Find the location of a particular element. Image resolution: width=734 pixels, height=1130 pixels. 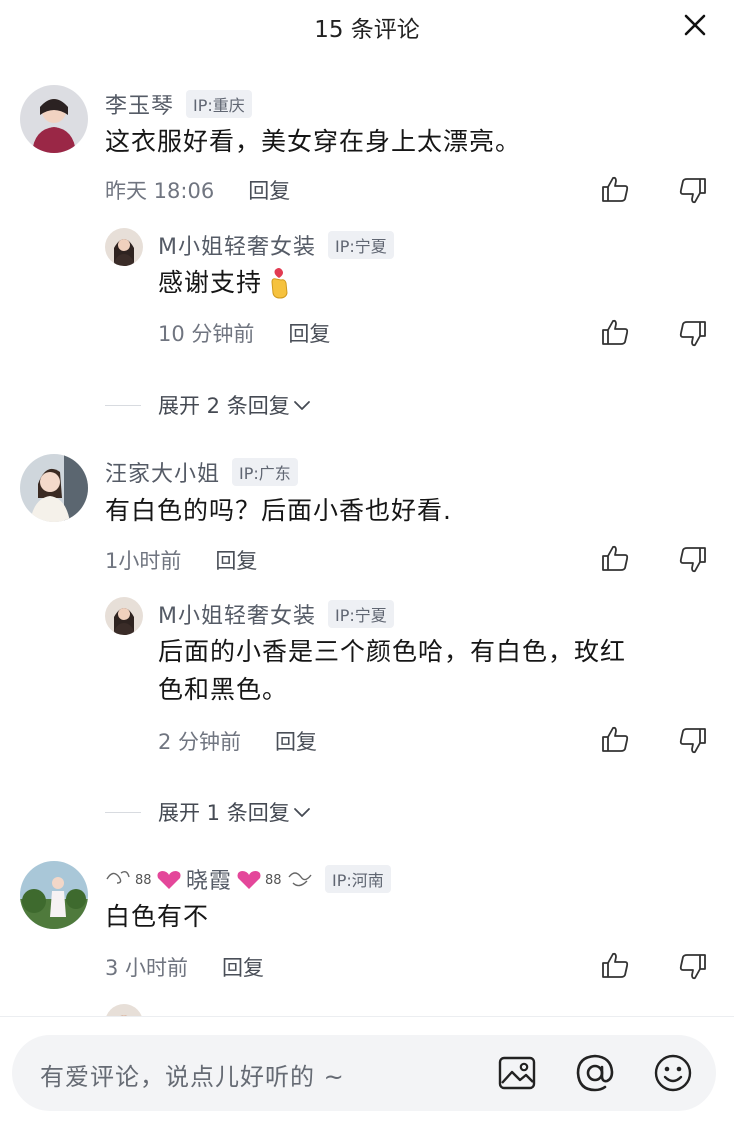

image-icon is located at coordinates (517, 1073).